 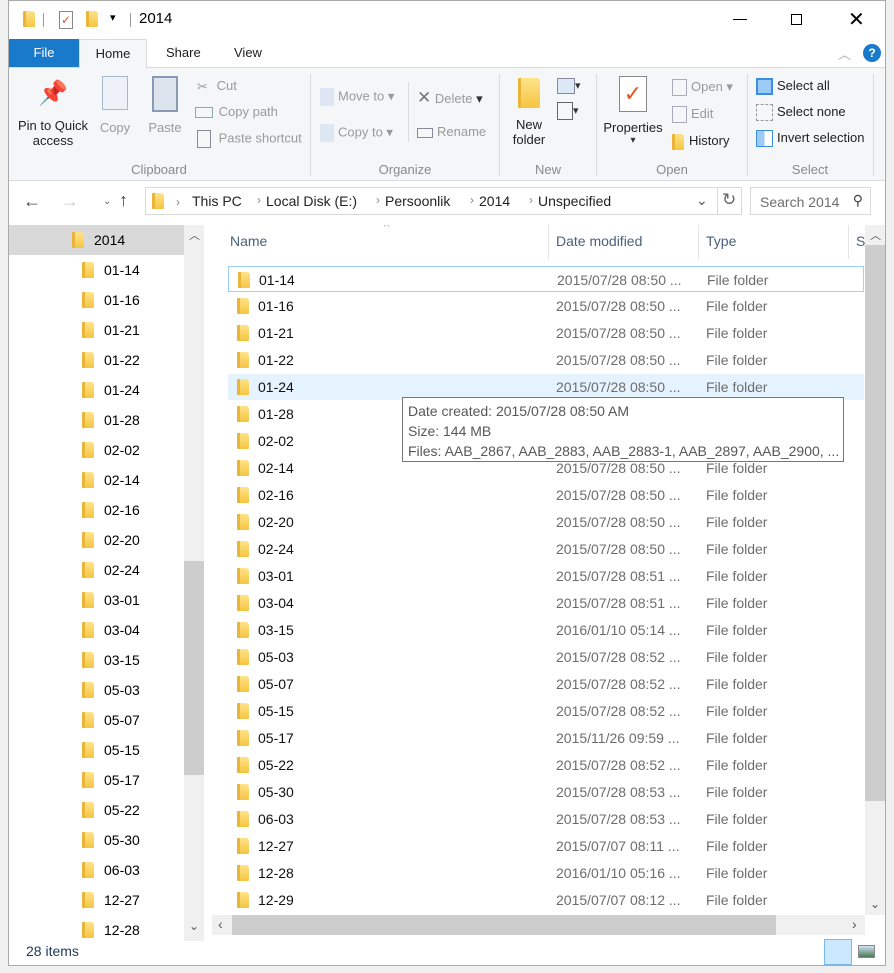 What do you see at coordinates (115, 105) in the screenshot?
I see `copy-button: Copy` at bounding box center [115, 105].